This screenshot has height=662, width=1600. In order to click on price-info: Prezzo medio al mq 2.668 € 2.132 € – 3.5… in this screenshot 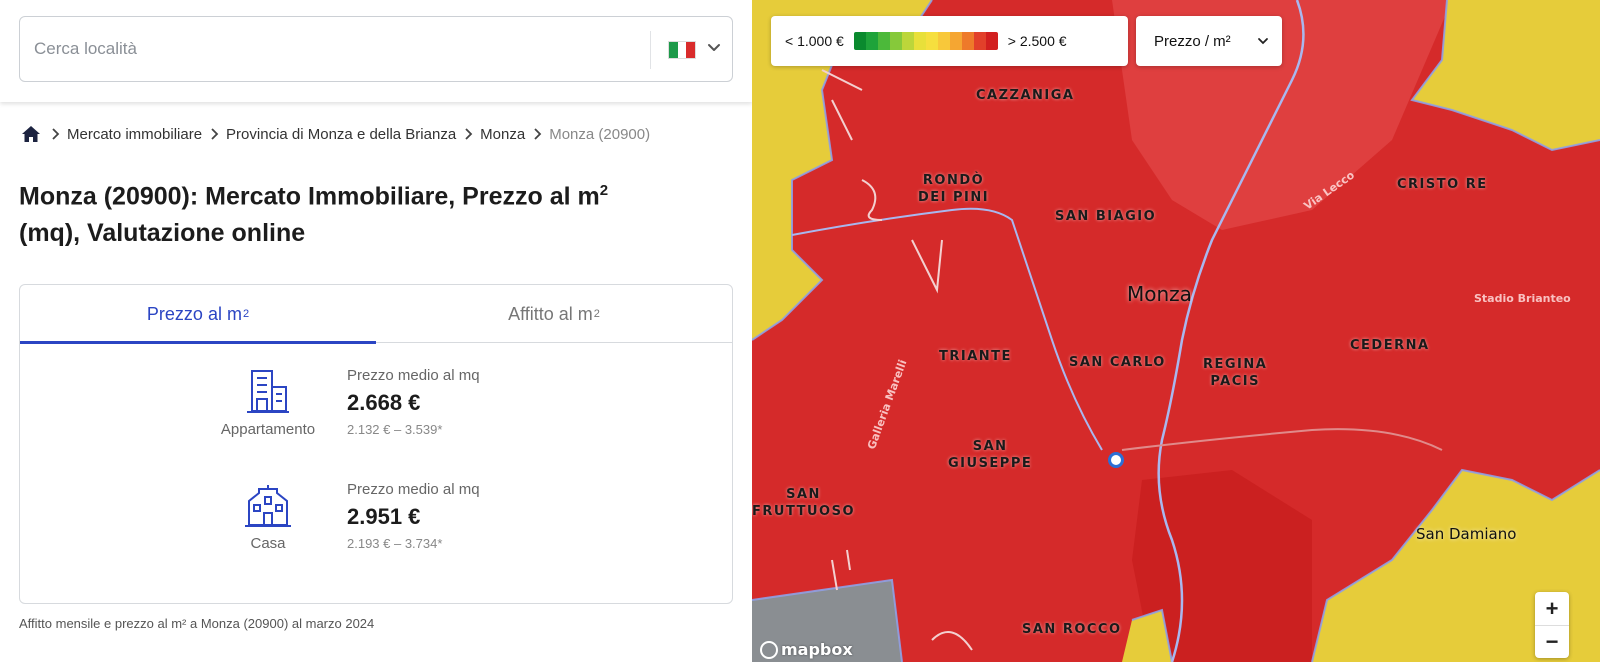, I will do `click(413, 402)`.